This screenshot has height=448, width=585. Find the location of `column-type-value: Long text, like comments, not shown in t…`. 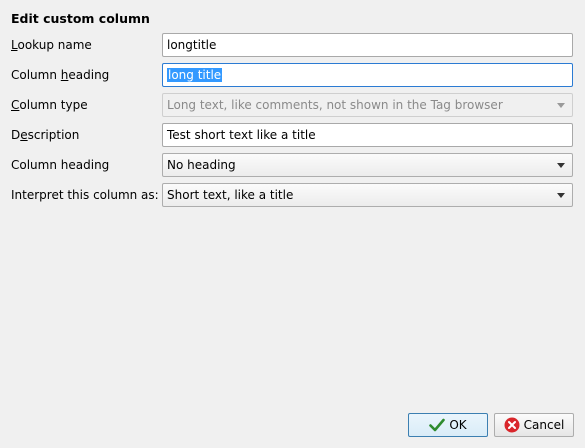

column-type-value: Long text, like comments, not shown in t… is located at coordinates (335, 105).